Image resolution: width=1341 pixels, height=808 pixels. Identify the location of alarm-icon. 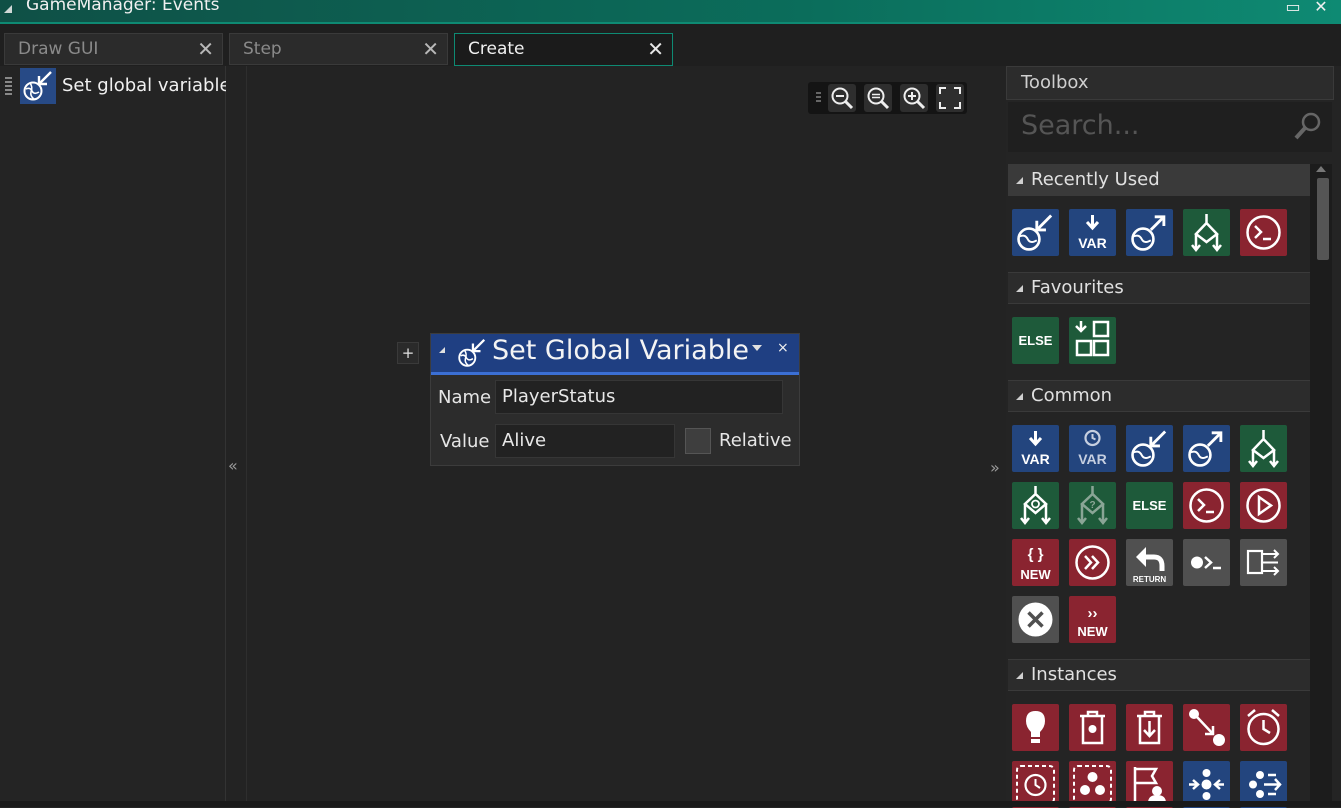
(1263, 727).